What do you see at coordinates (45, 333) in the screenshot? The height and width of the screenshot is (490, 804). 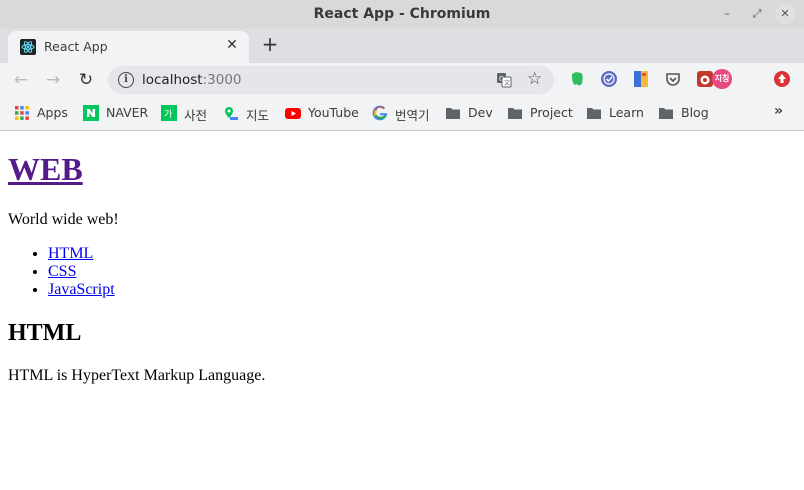 I see `section-title: HTML` at bounding box center [45, 333].